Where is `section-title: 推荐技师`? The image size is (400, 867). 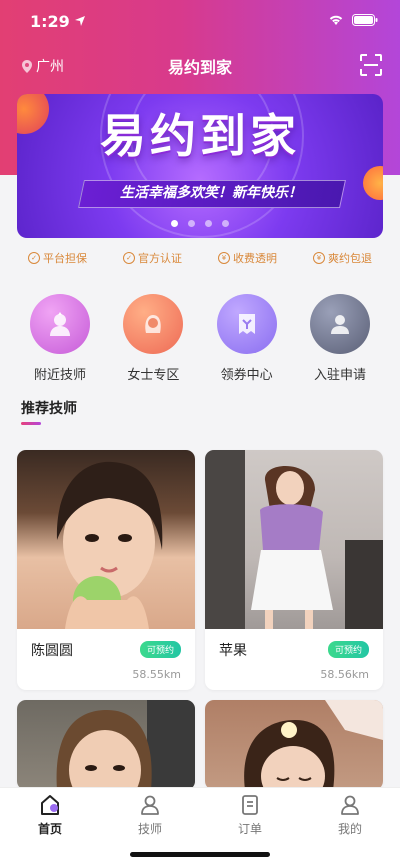 section-title: 推荐技师 is located at coordinates (49, 409).